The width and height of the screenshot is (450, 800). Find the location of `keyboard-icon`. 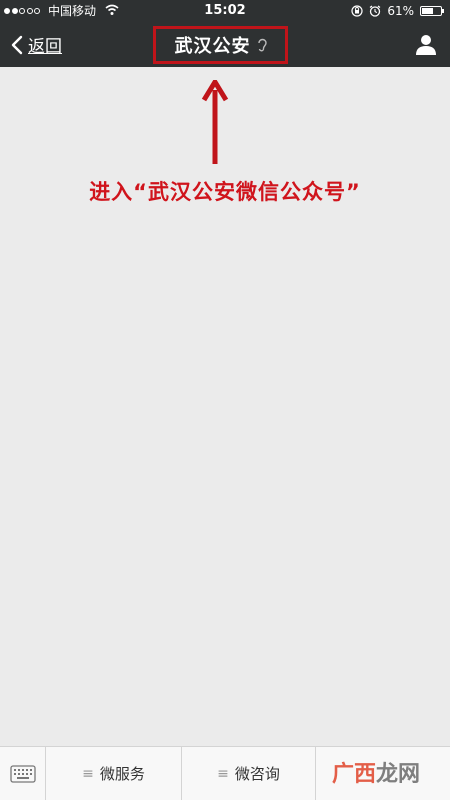

keyboard-icon is located at coordinates (22, 773).